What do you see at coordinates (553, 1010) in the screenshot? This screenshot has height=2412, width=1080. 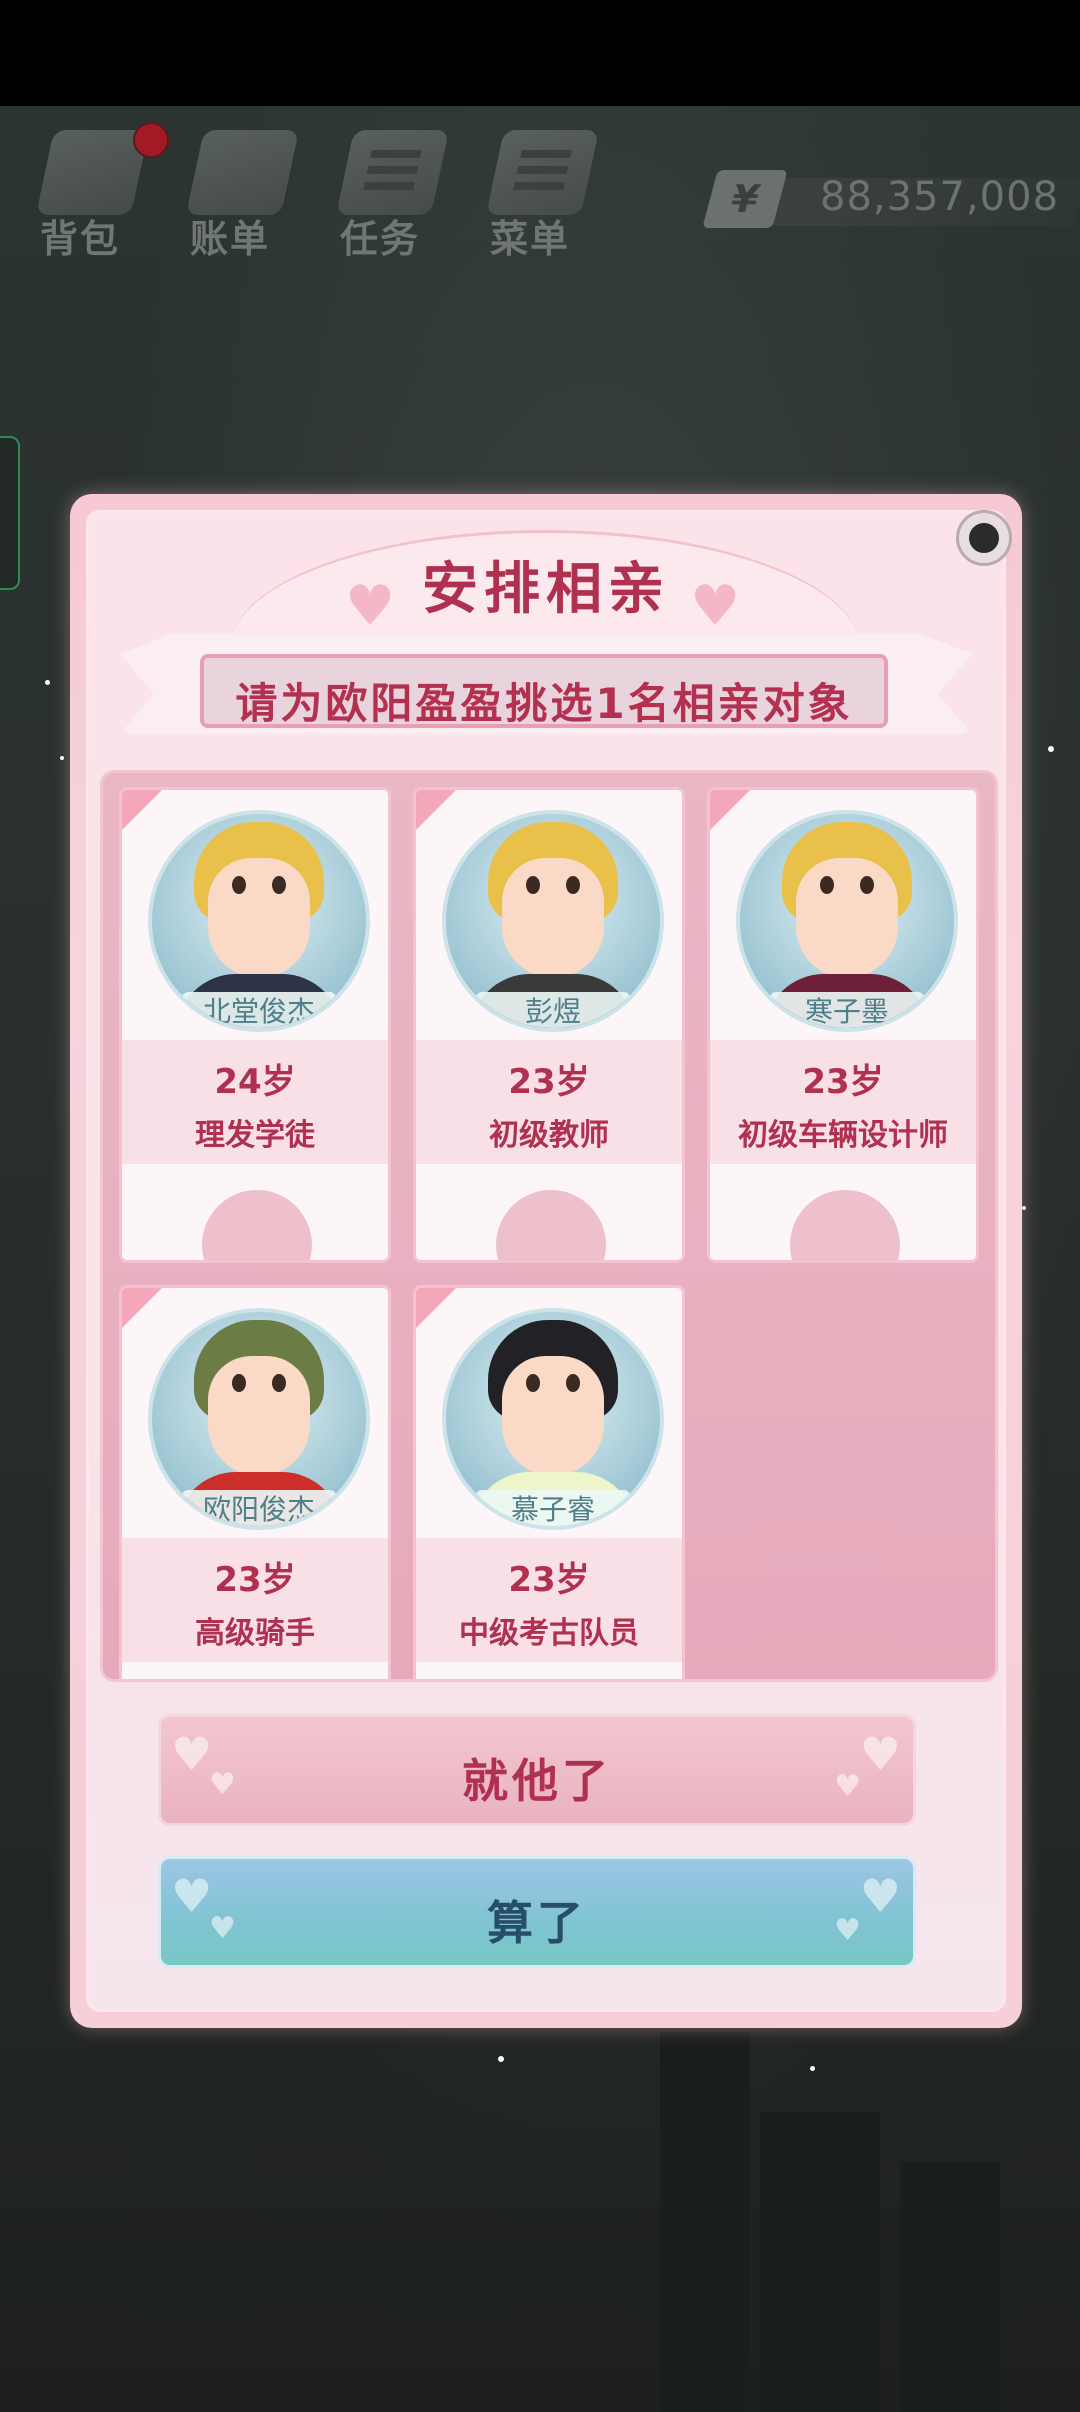 I see `candidate-name: 彭煜` at bounding box center [553, 1010].